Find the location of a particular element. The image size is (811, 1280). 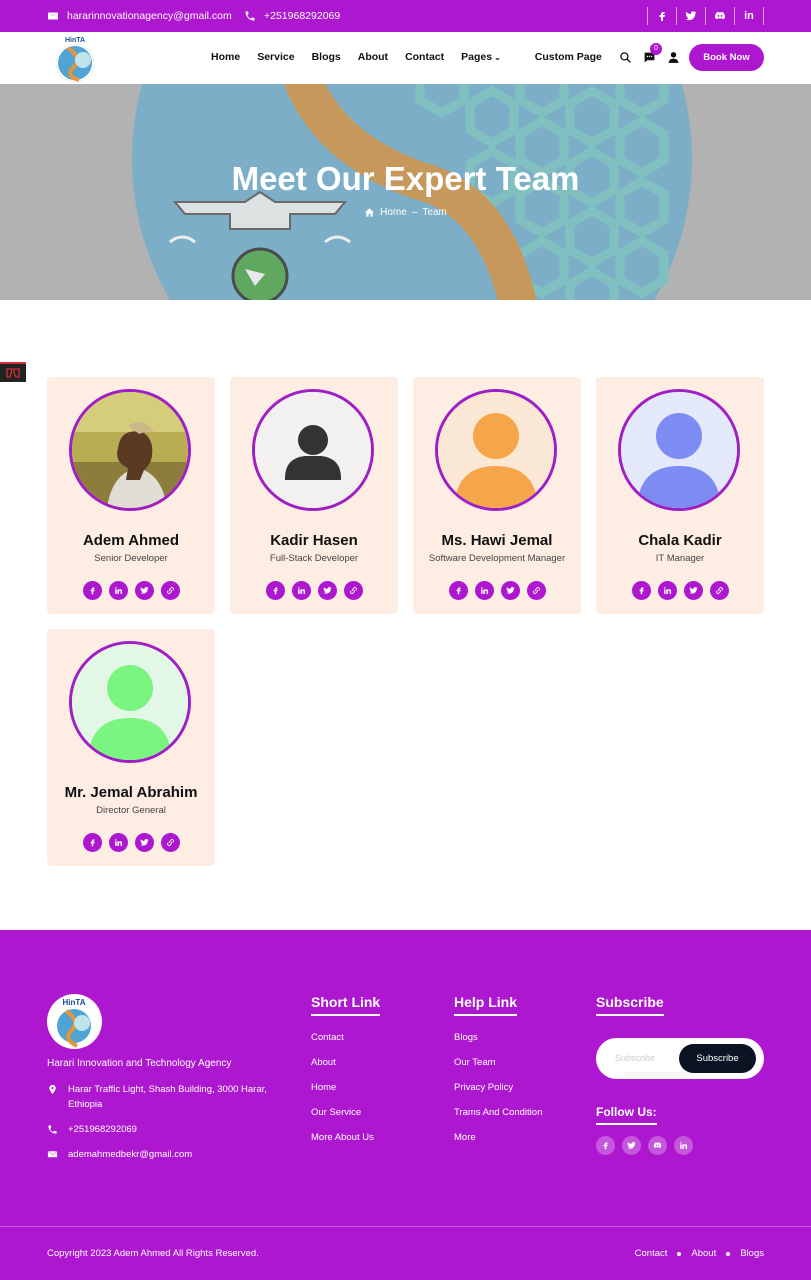

footer-link-more: More is located at coordinates (498, 1144).